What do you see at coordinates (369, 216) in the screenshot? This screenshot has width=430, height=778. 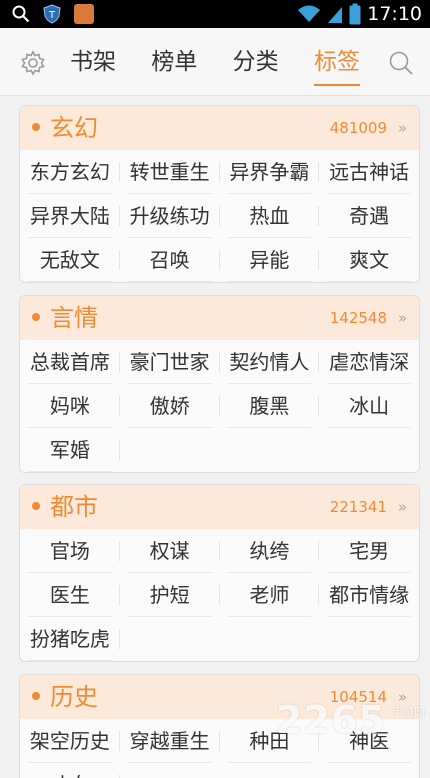 I see `tag-item: 奇遇` at bounding box center [369, 216].